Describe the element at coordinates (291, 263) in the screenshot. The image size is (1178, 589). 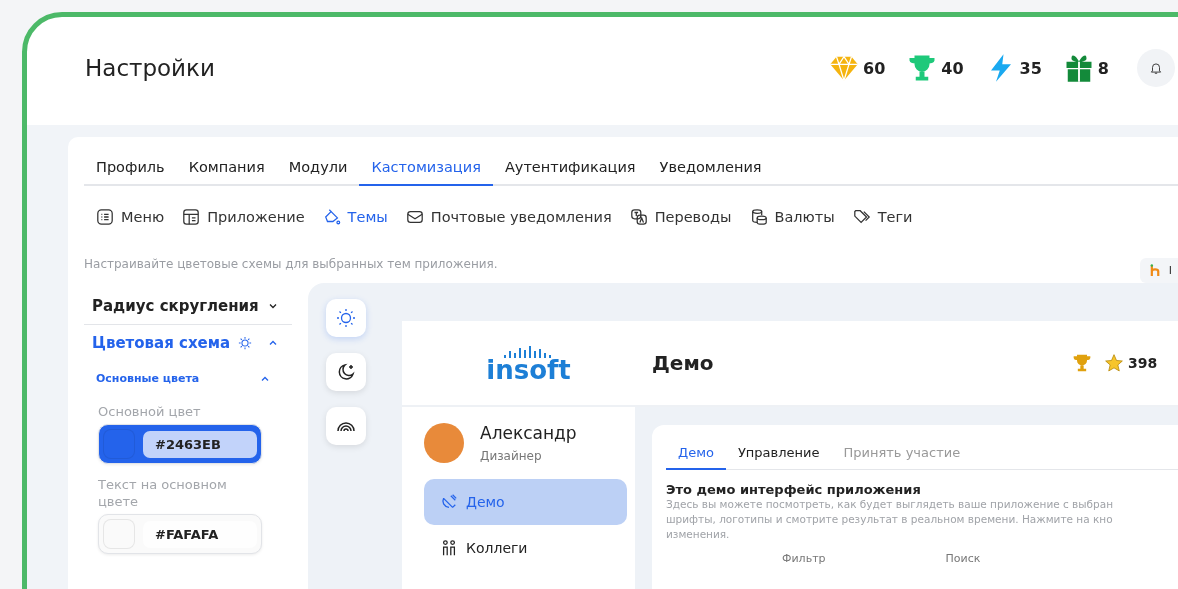
I see `hint-text: Настраивайте цветовые схемы для выбранных тем приложения.` at that location.